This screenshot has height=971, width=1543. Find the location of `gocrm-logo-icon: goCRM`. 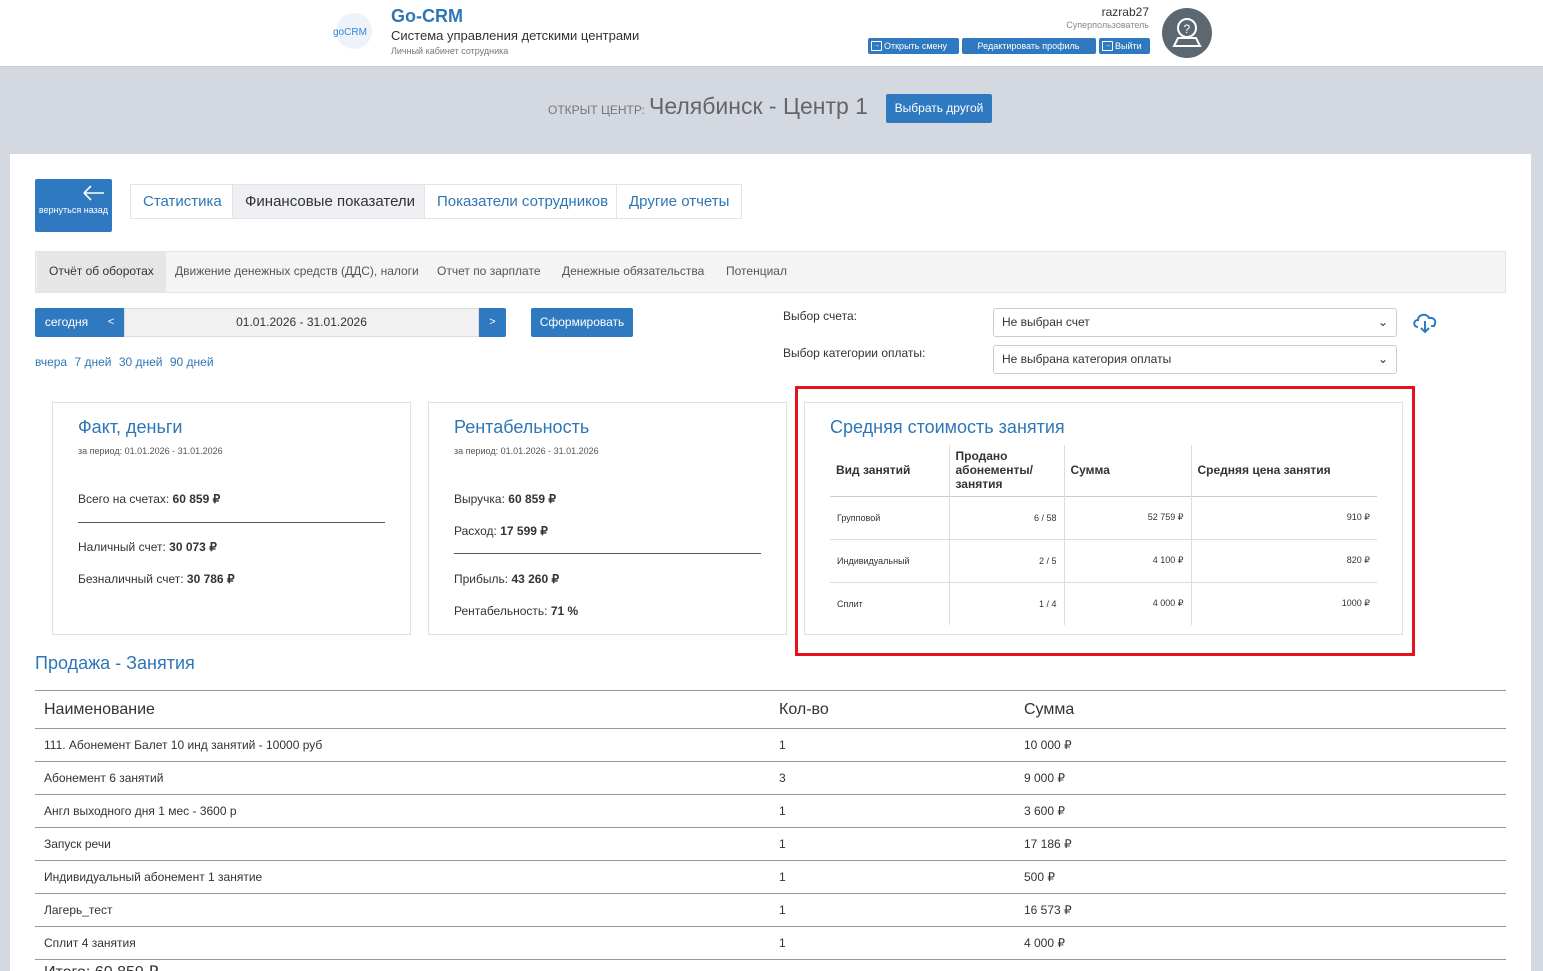

gocrm-logo-icon: goCRM is located at coordinates (354, 31).